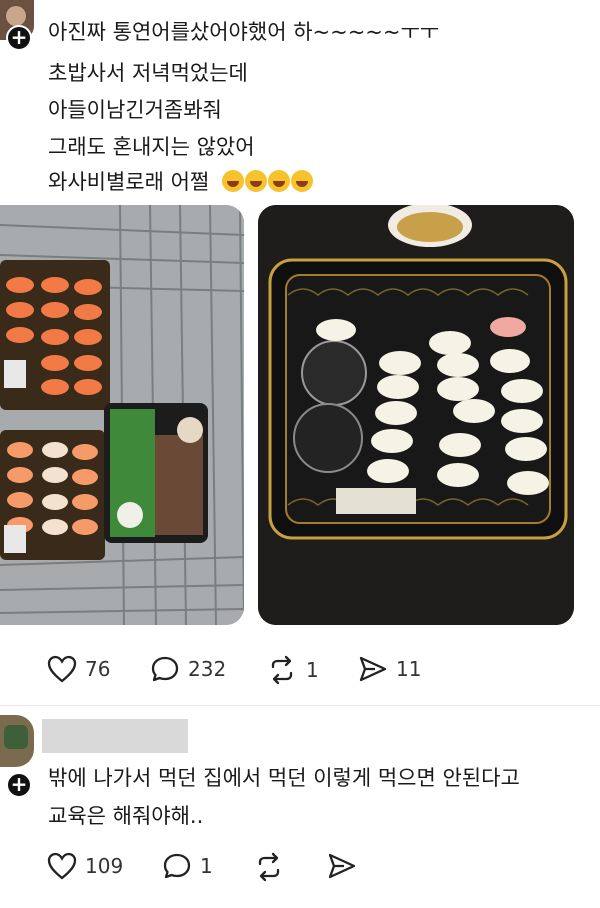 The image size is (600, 908). I want to click on post-repost-count: 1, so click(312, 670).